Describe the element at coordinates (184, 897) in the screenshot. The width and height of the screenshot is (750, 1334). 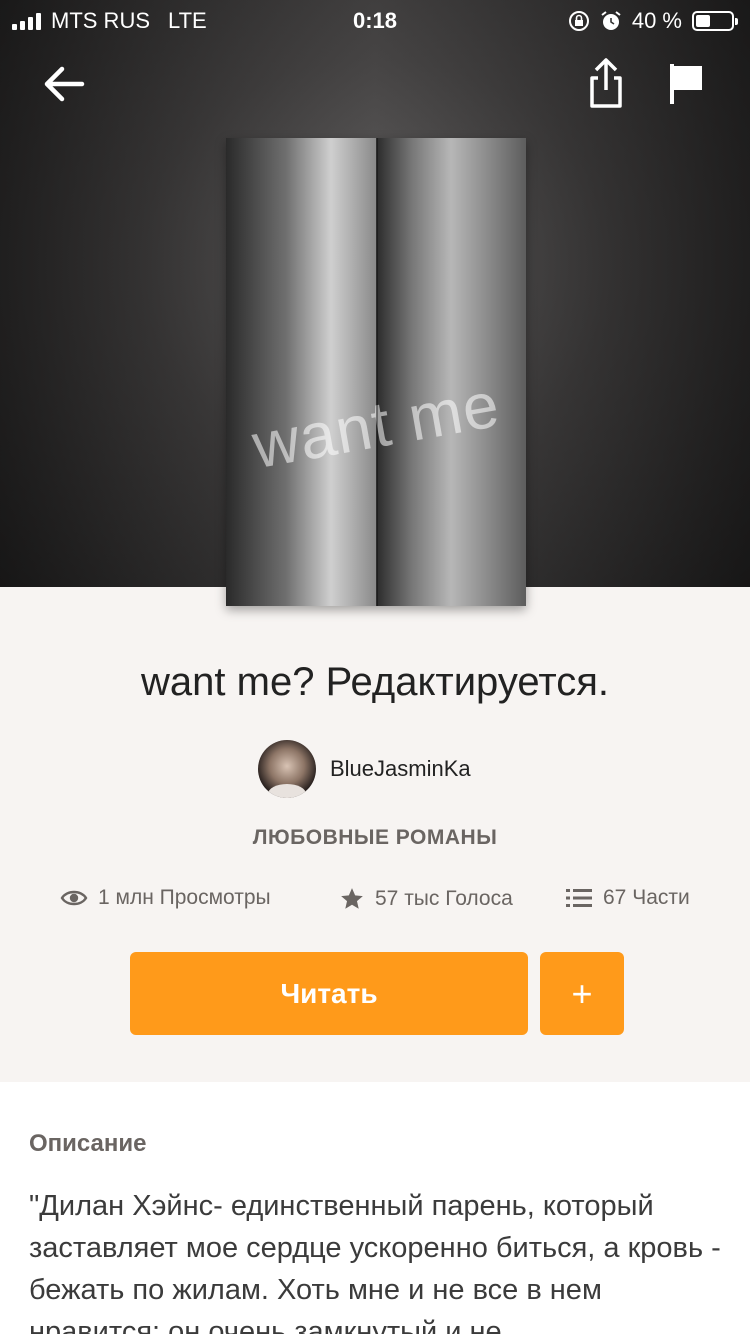
I see `views-count: 1 млн Просмотры` at that location.